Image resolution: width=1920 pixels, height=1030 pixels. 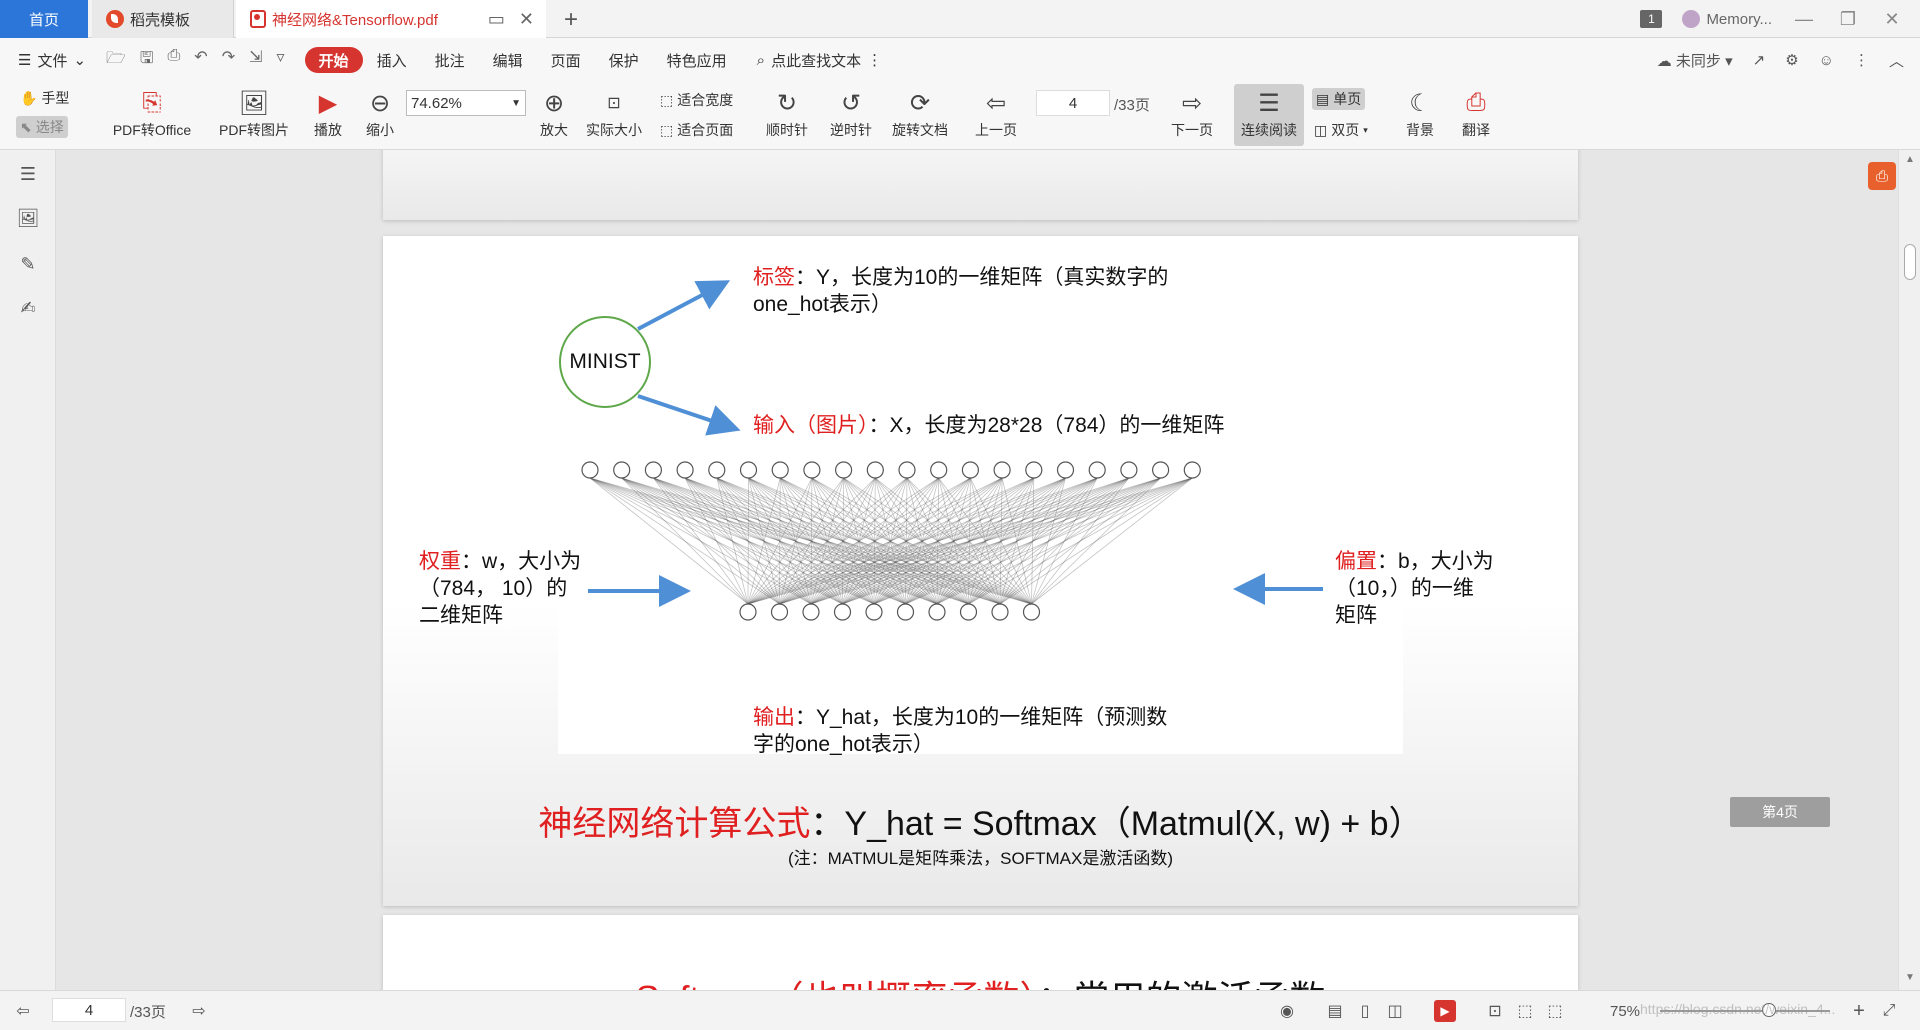 I want to click on continuous-read-button: ☰ 连续阅读, so click(x=1269, y=115).